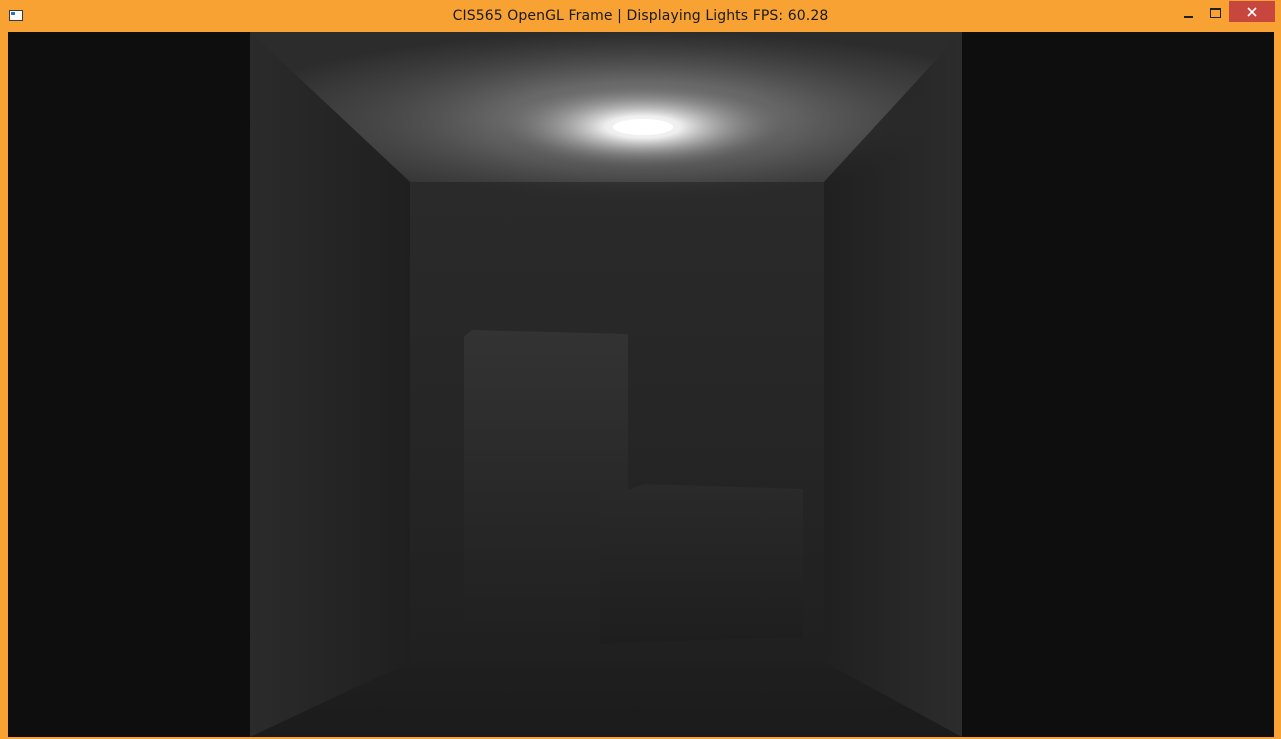  I want to click on minimize-icon, so click(1188, 17).